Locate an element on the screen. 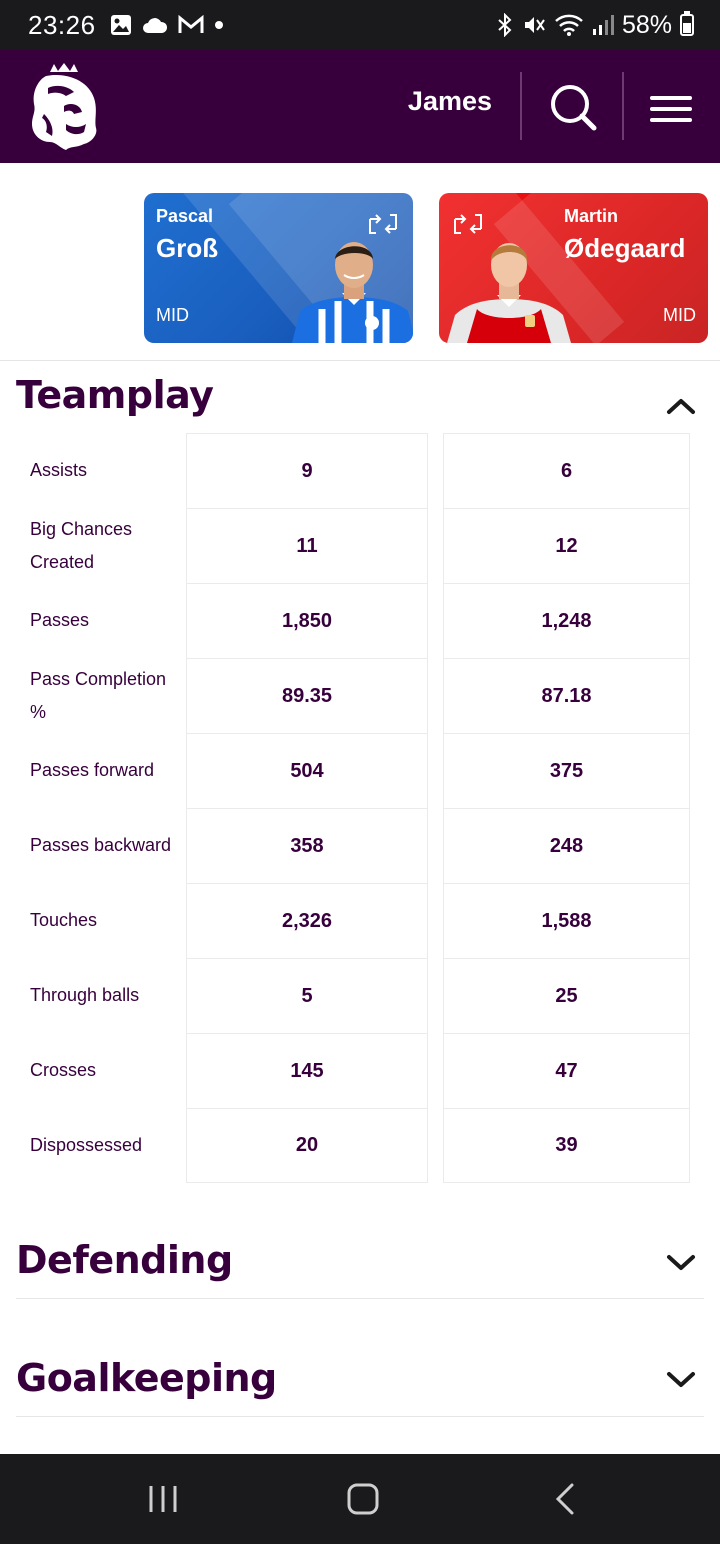 Image resolution: width=720 pixels, height=1544 pixels. stat-row: Dispossessed 20 39 is located at coordinates (360, 1145).